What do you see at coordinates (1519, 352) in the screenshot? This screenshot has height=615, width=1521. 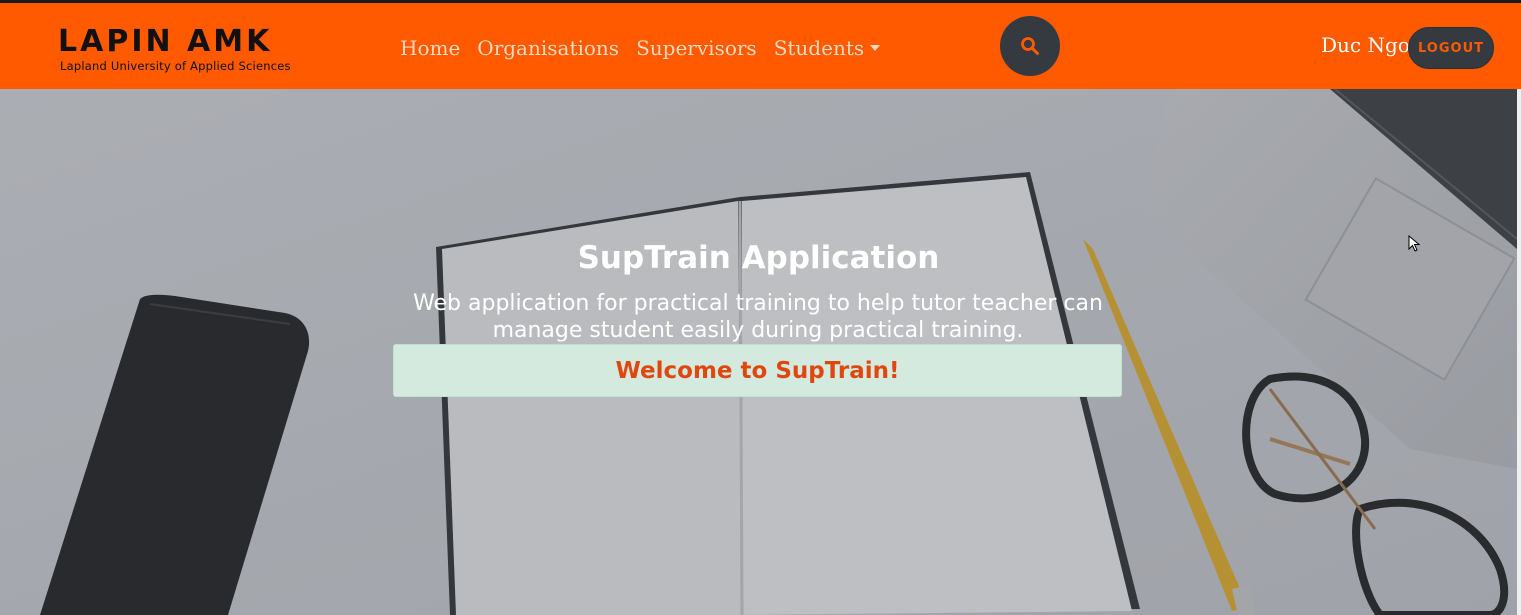 I see `scrollbar-track` at bounding box center [1519, 352].